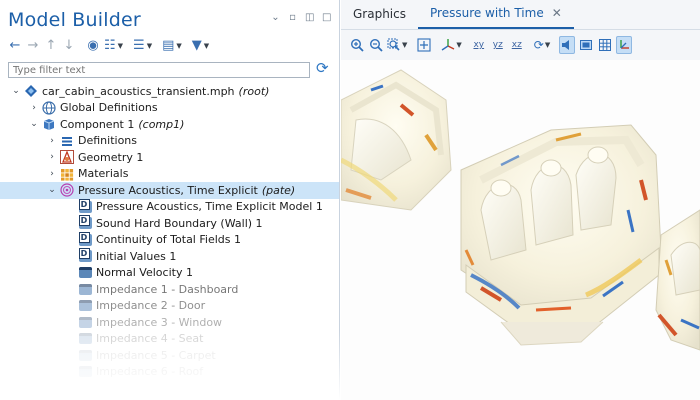  I want to click on tree-node-label: Impedance 1 - Dashboard, so click(167, 289).